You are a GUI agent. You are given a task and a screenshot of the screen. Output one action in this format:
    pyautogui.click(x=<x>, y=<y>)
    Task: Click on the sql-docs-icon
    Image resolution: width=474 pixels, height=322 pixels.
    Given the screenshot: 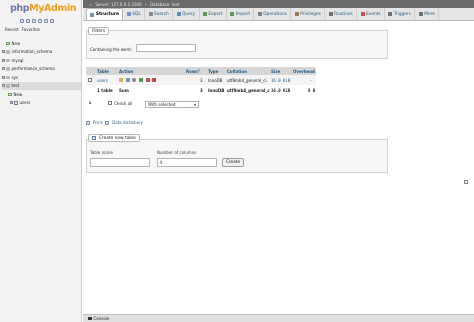 What is the action you would take?
    pyautogui.click(x=40, y=21)
    